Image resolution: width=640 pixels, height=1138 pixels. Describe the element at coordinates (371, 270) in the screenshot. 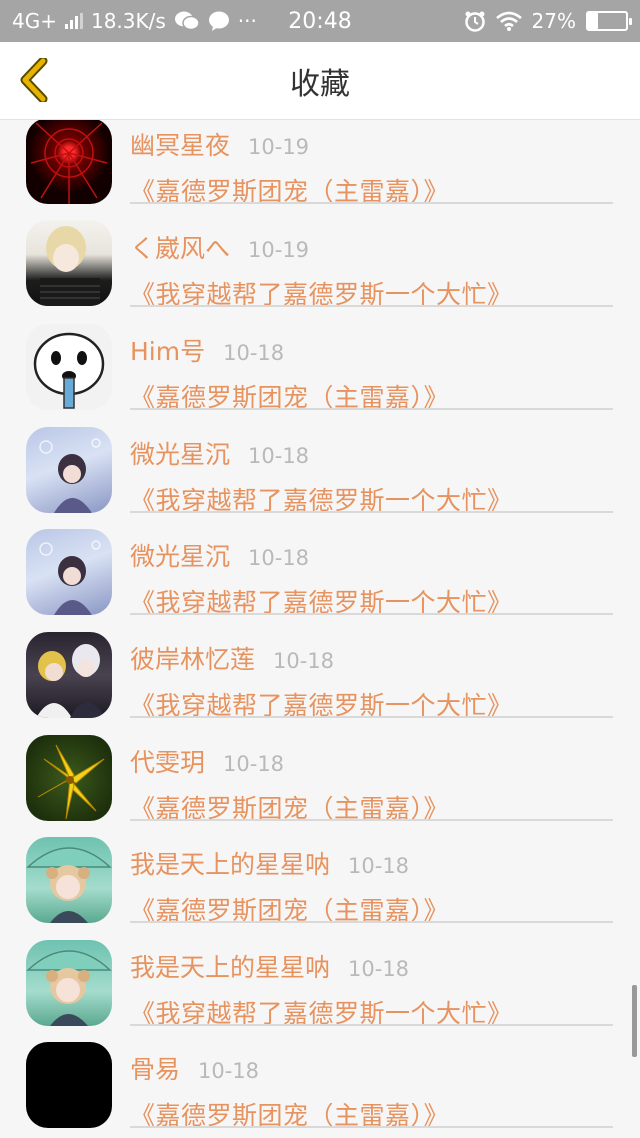

I see `favorite-texts: く崴风へ 10-19 《我穿越帮了嘉德罗斯一个大忙》` at that location.